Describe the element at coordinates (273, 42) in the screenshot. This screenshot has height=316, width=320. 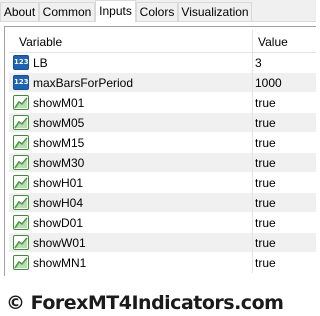
I see `column-header-value: Value` at that location.